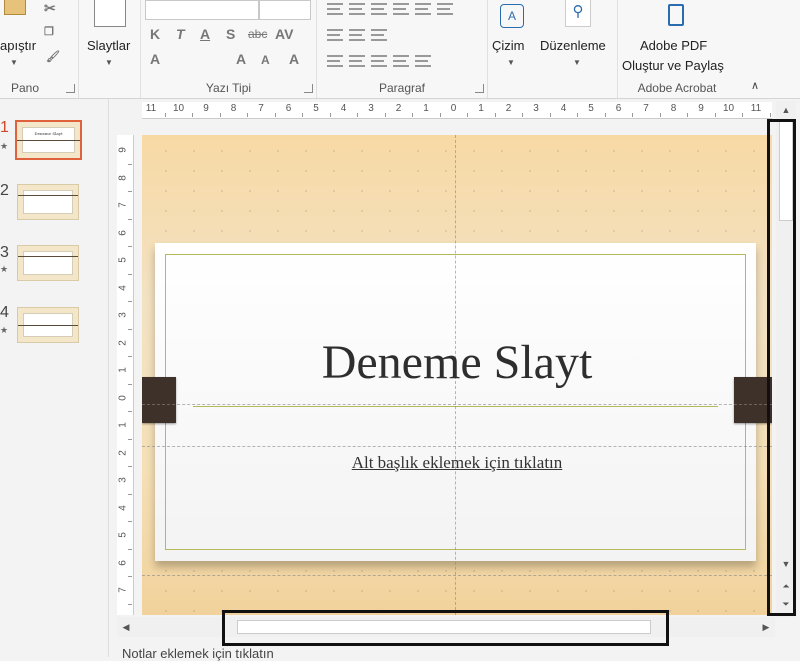 The height and width of the screenshot is (661, 800). I want to click on slides-dropdown-icon: ▼, so click(109, 62).